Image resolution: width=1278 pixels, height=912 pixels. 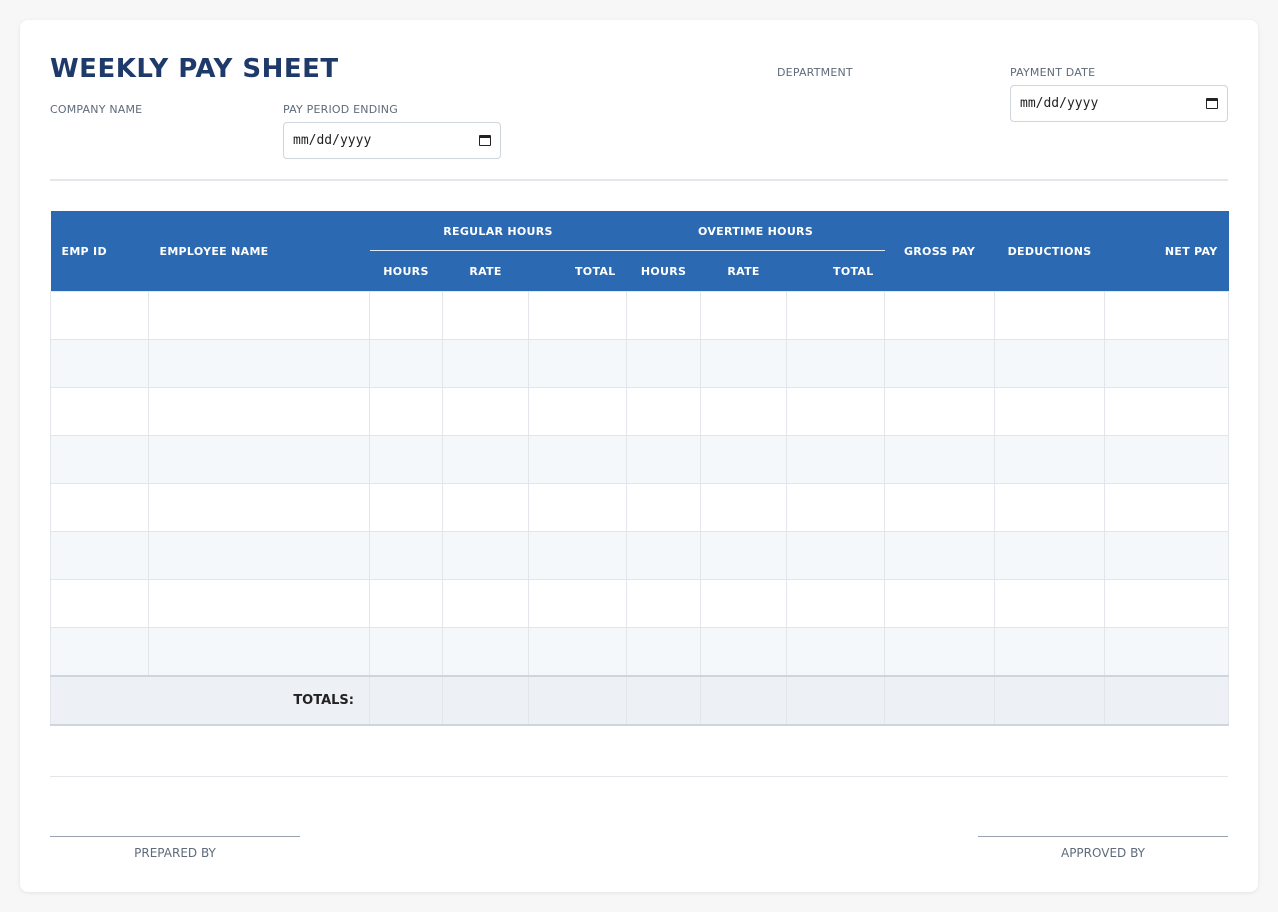 I want to click on pay-period-date-input: mm/dd/yyyy, so click(x=392, y=140).